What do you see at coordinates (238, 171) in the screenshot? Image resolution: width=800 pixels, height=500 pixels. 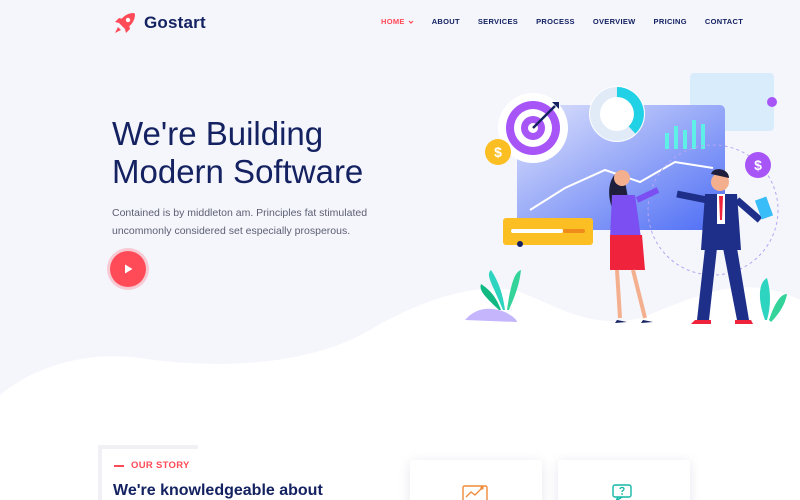 I see `hero-title-line: Modern Software` at bounding box center [238, 171].